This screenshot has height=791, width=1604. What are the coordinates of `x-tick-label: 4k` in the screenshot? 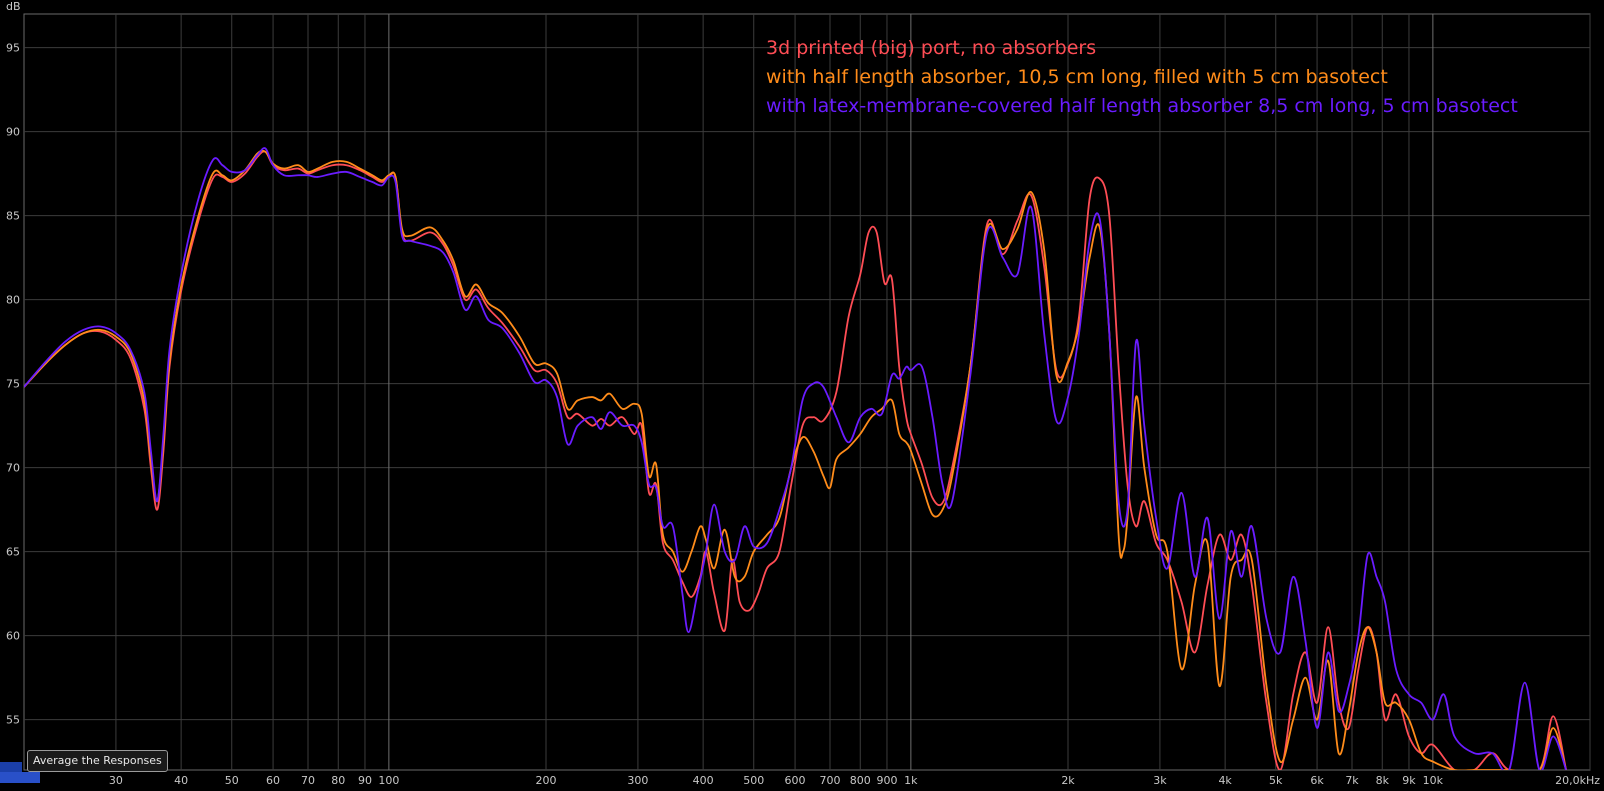 It's located at (1225, 780).